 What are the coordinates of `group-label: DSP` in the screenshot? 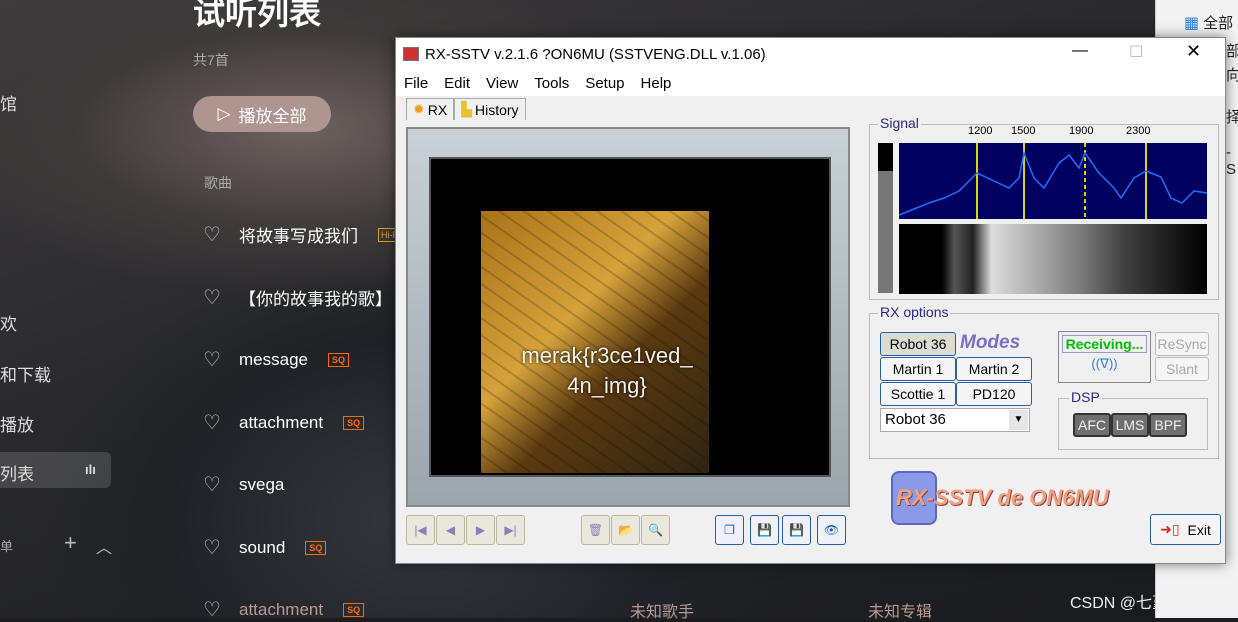 It's located at (1085, 397).